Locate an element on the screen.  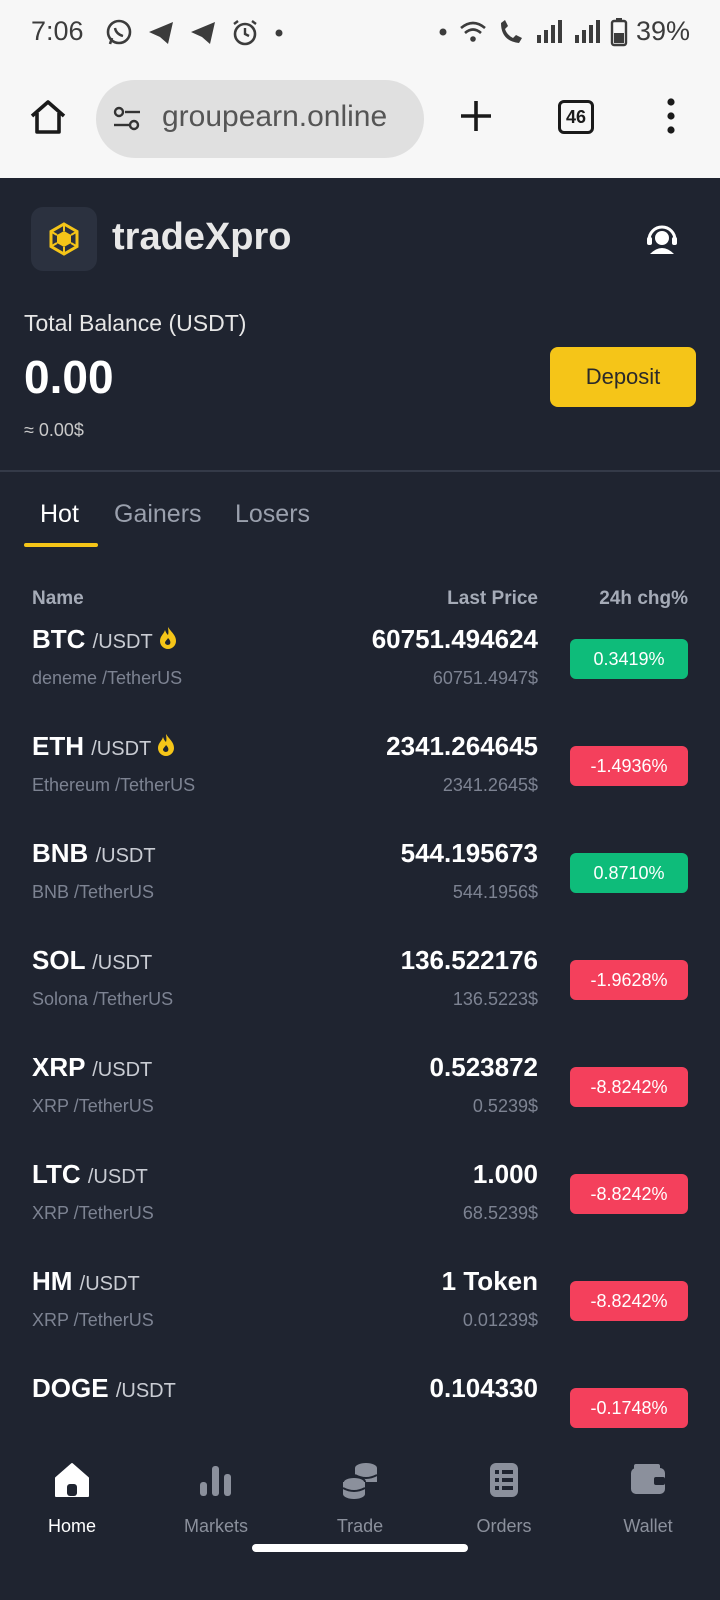
nav-trade: Trade is located at coordinates (360, 1488).